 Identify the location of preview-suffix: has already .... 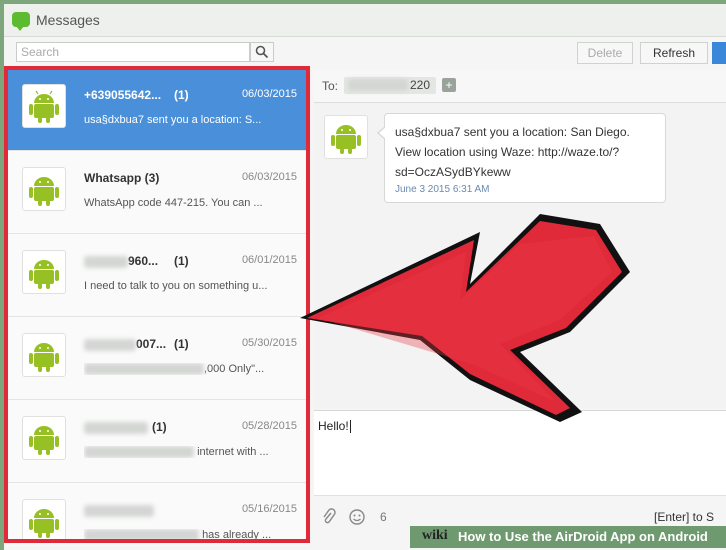
(237, 535).